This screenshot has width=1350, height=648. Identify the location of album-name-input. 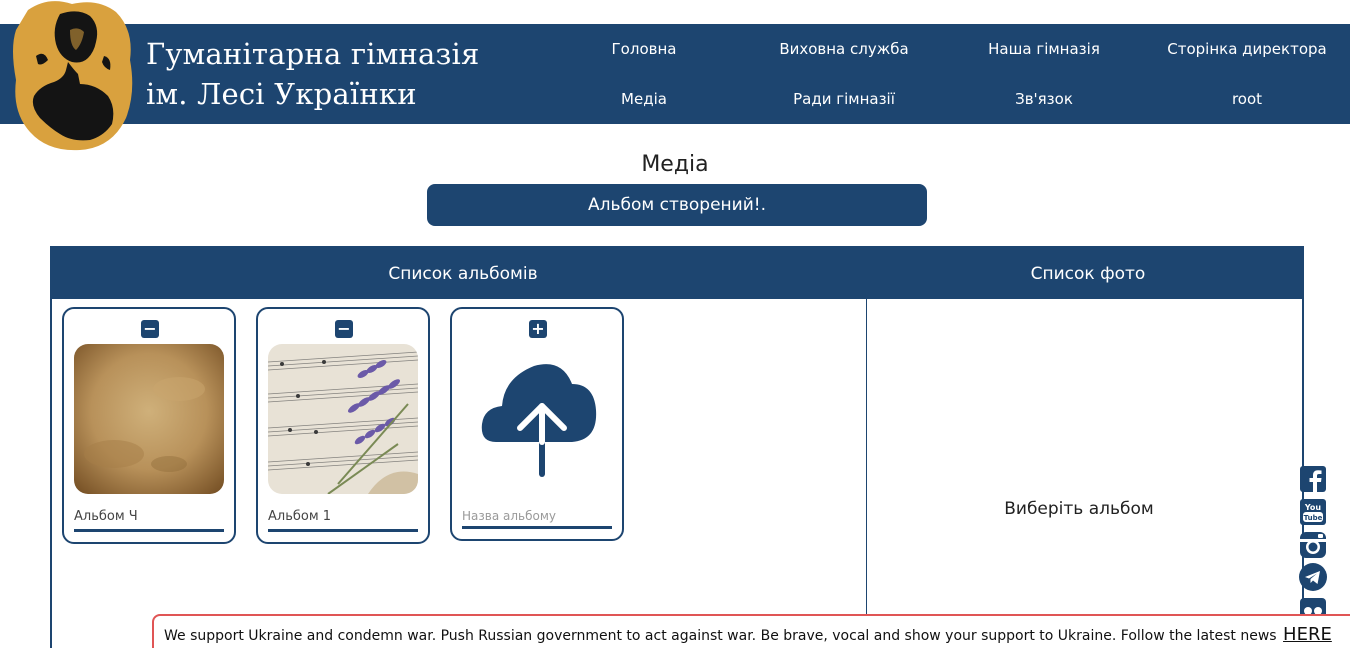
(537, 517).